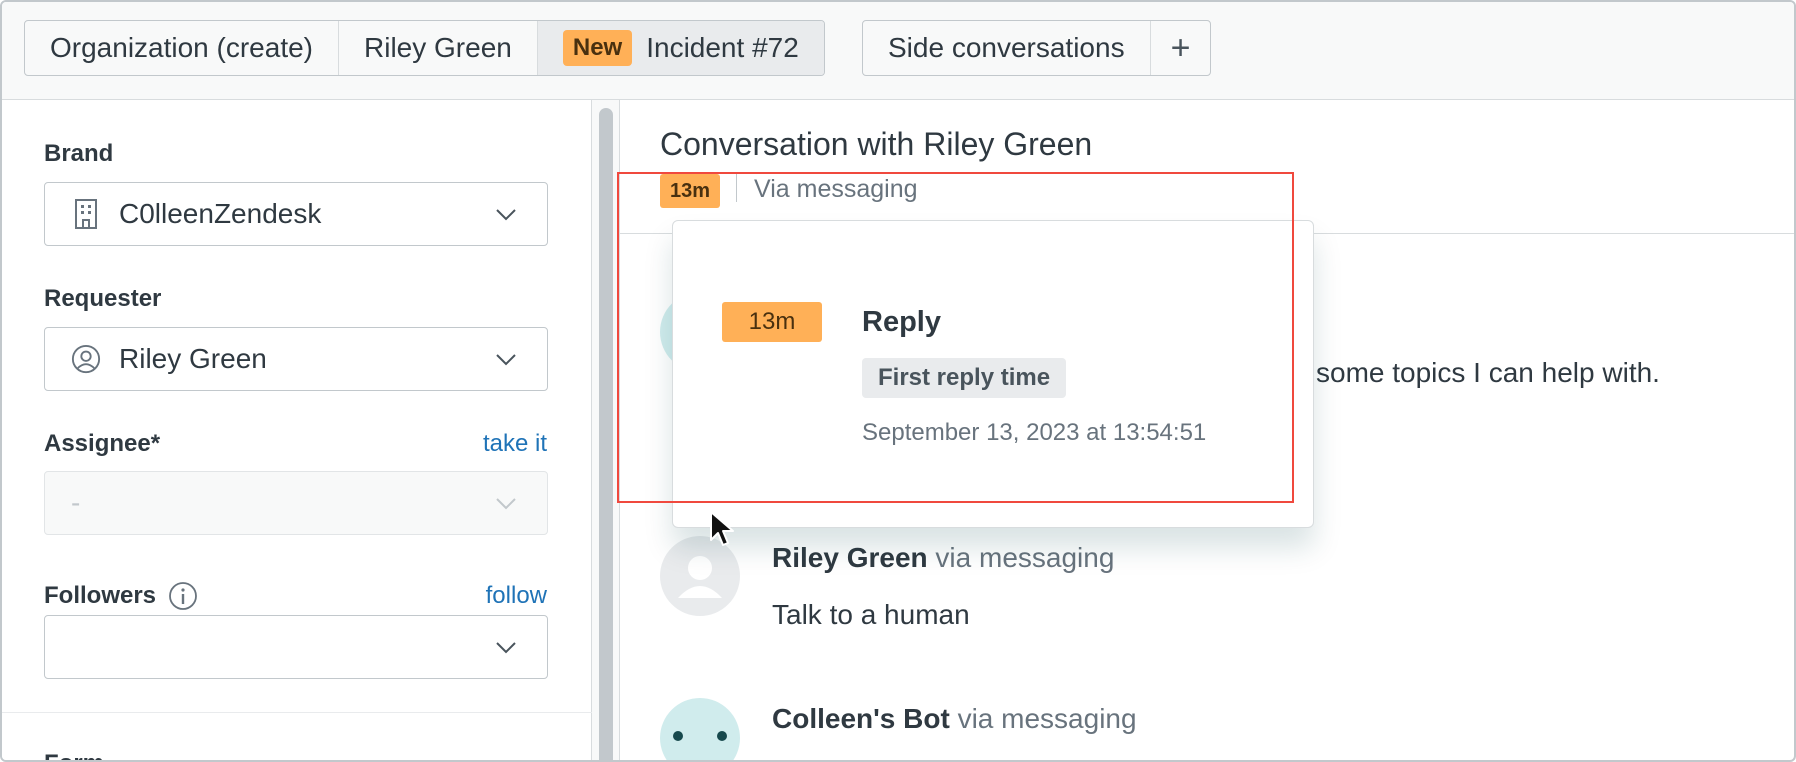 The image size is (1796, 762). What do you see at coordinates (86, 214) in the screenshot?
I see `building-icon` at bounding box center [86, 214].